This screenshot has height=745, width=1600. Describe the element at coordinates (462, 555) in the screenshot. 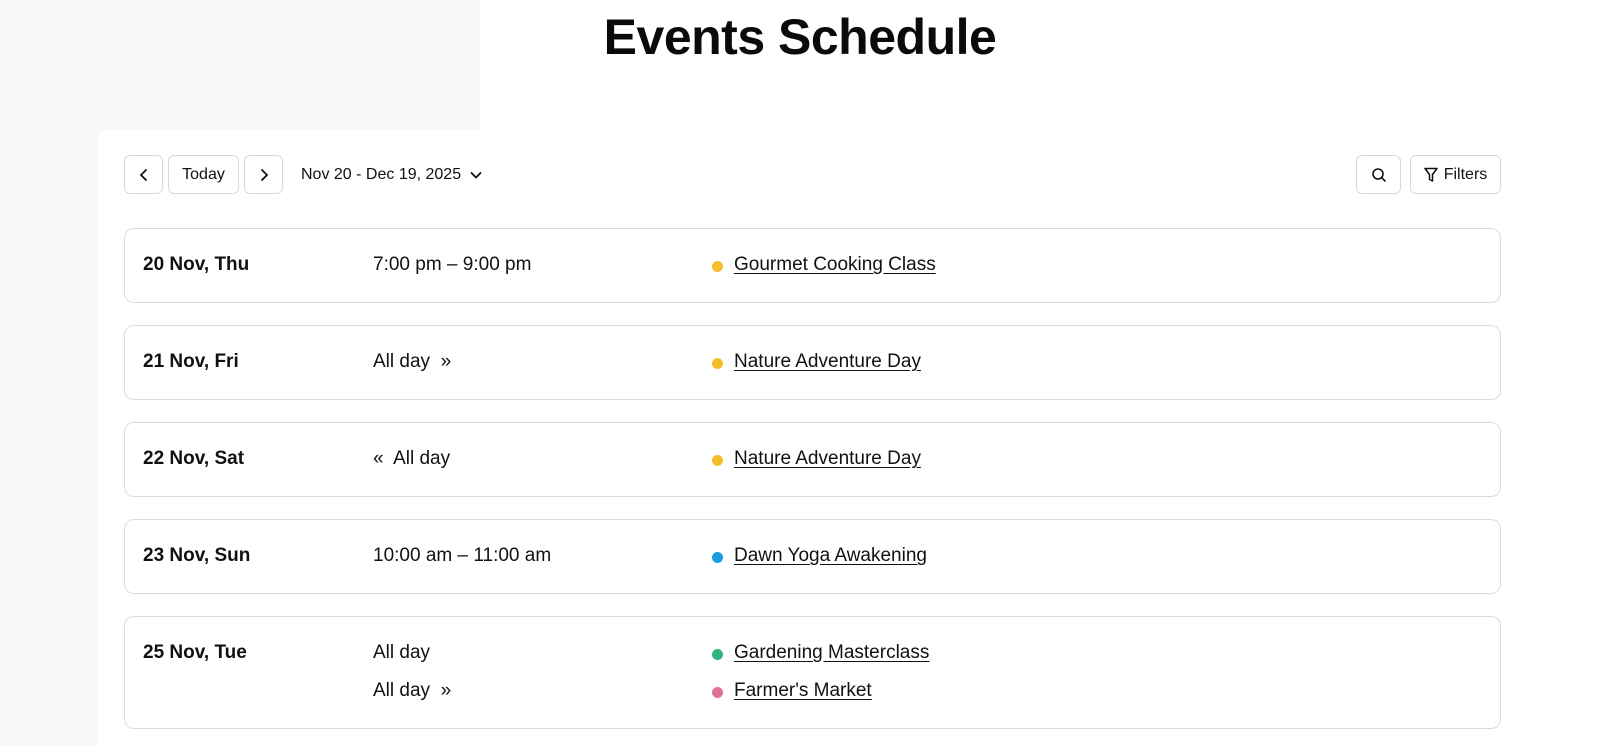

I see `event-time: 10:00 am – 11:00 am` at that location.